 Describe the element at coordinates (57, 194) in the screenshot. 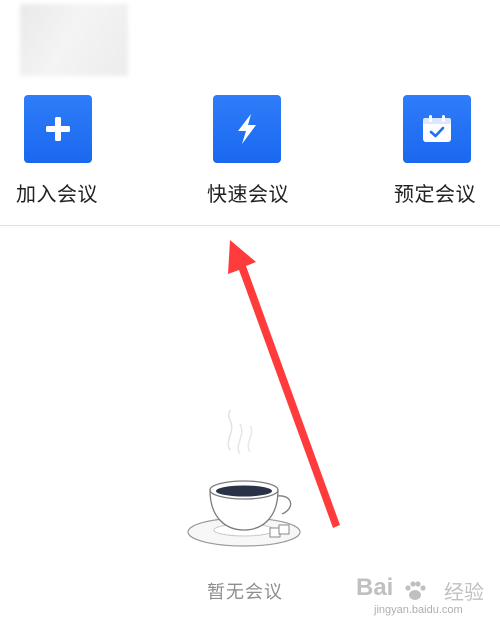

I see `join-meeting-label: 加入会议` at that location.